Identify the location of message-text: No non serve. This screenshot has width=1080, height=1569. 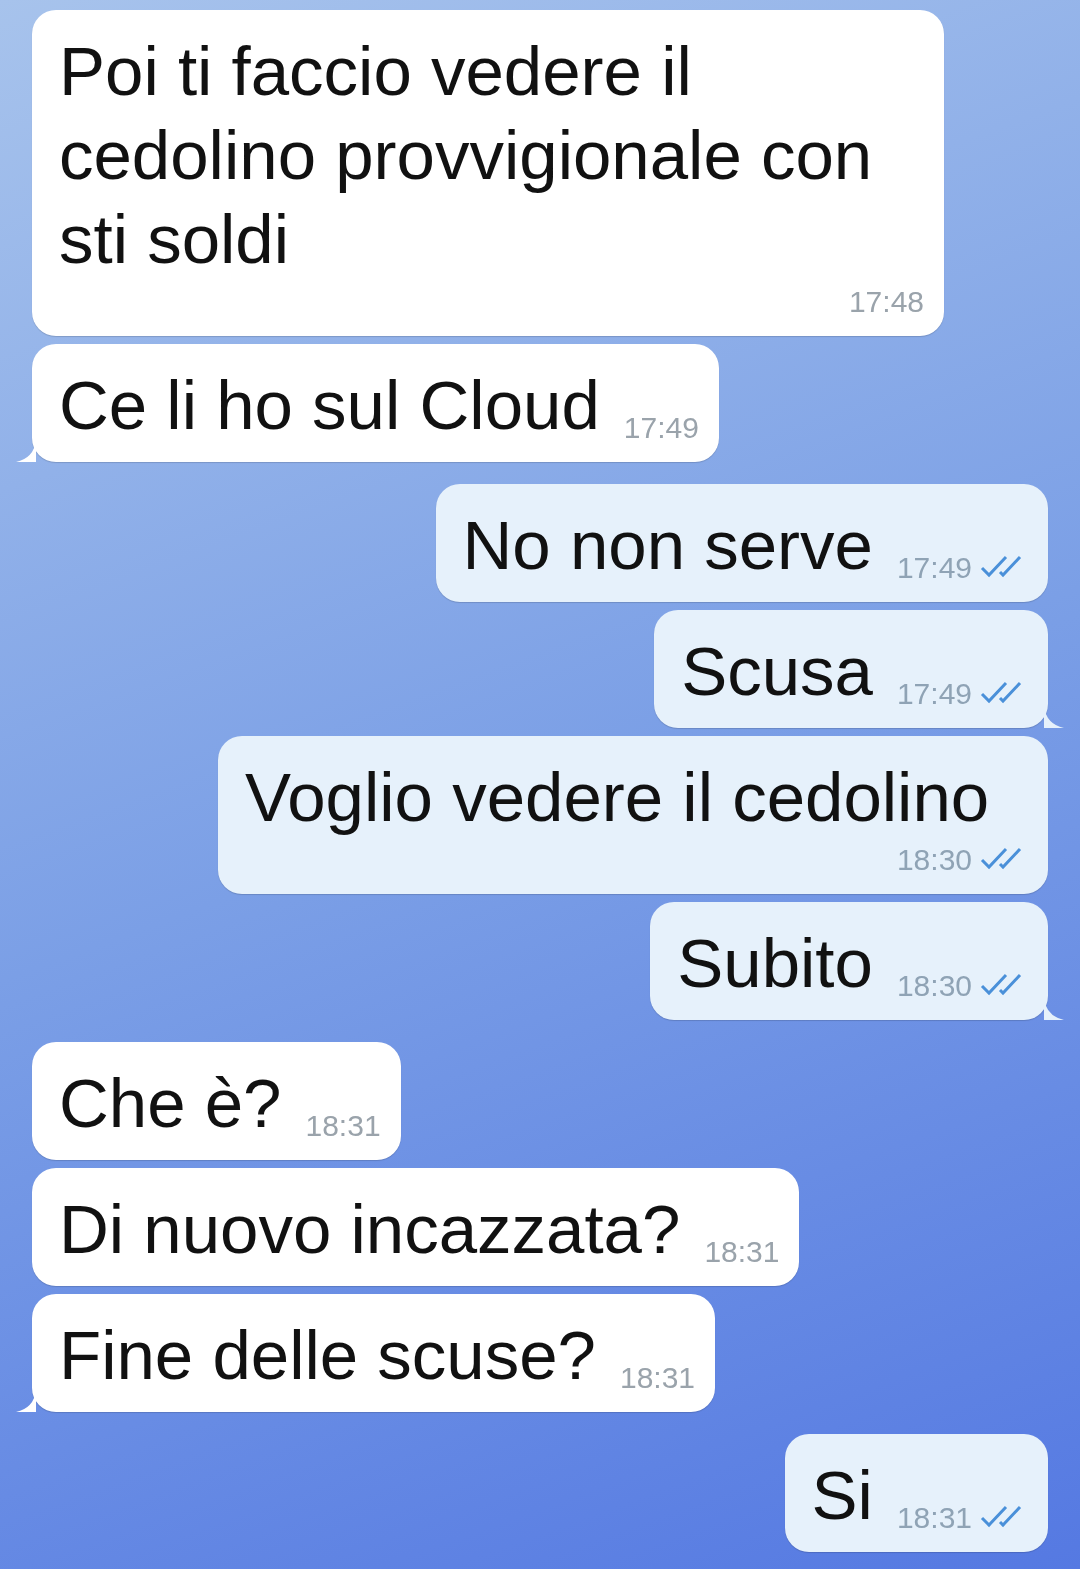
(667, 546).